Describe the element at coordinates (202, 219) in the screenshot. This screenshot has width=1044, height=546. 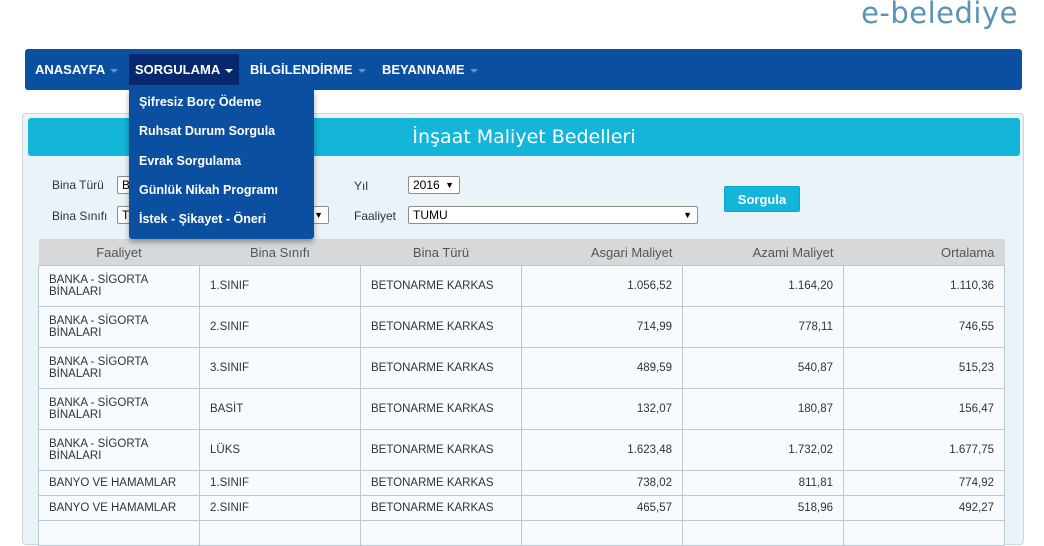
I see `menu-item-istek-sikayet-oneri: İstek - Şikayet - Öneri` at that location.